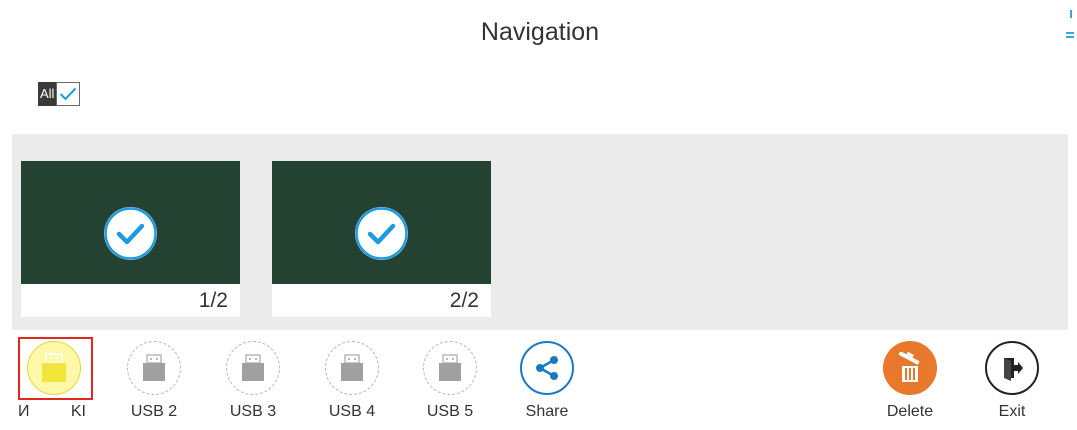 This screenshot has width=1077, height=430. What do you see at coordinates (24, 411) in the screenshot?
I see `usb1-label-left: И` at bounding box center [24, 411].